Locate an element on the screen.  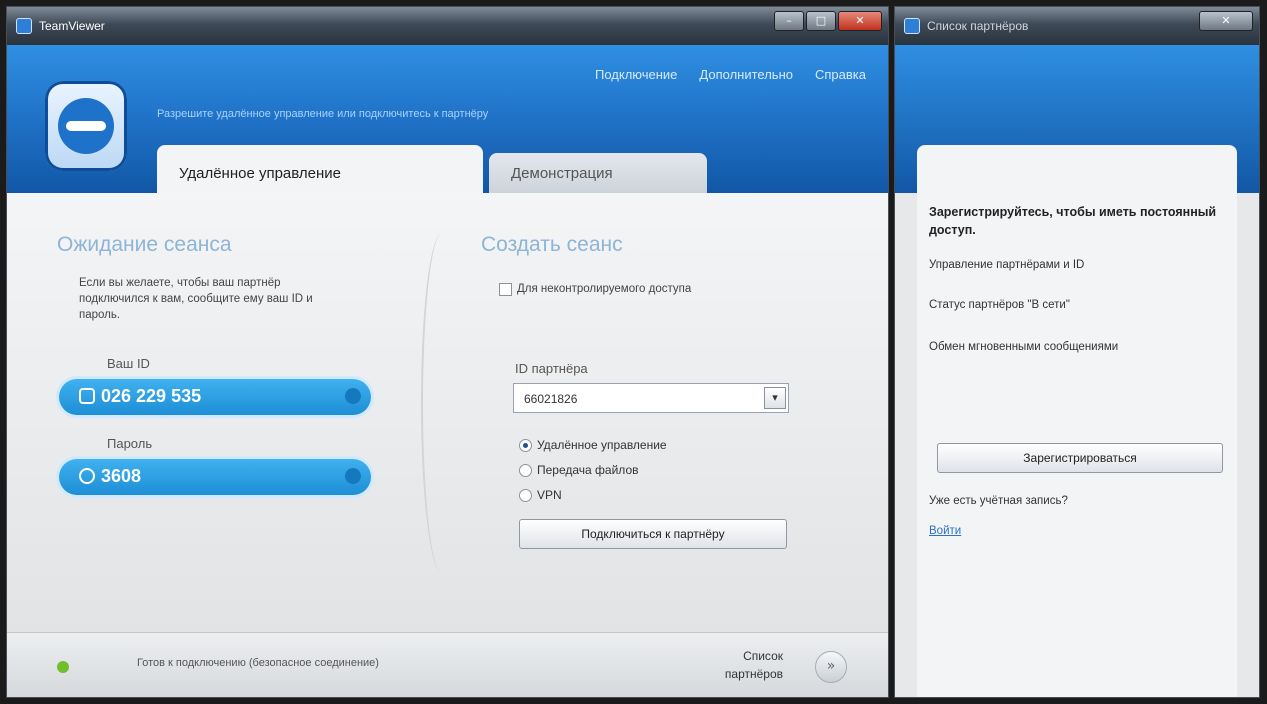
partners-window-title: Список партнёров is located at coordinates (978, 26).